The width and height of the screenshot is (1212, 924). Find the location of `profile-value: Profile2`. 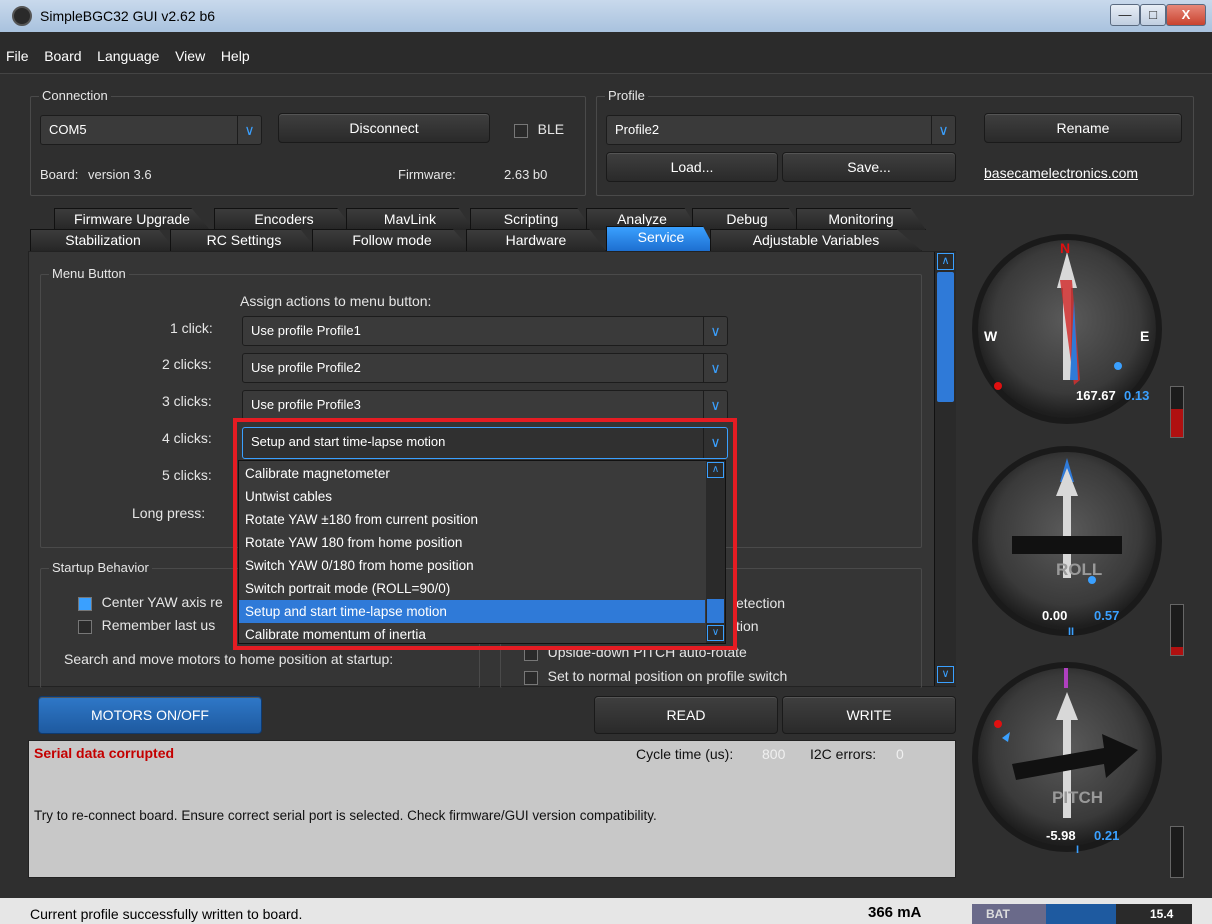

profile-value: Profile2 is located at coordinates (637, 129).